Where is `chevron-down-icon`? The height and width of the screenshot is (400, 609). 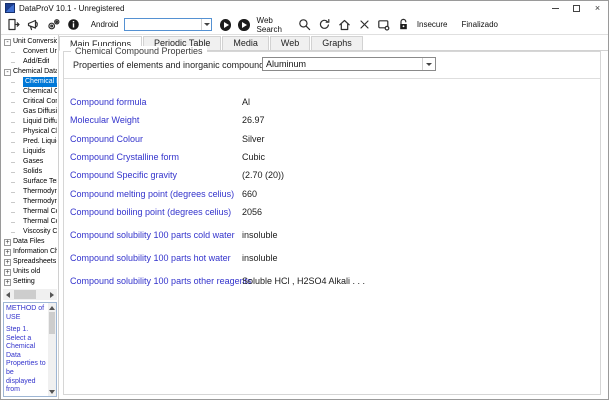
chevron-down-icon is located at coordinates (206, 24).